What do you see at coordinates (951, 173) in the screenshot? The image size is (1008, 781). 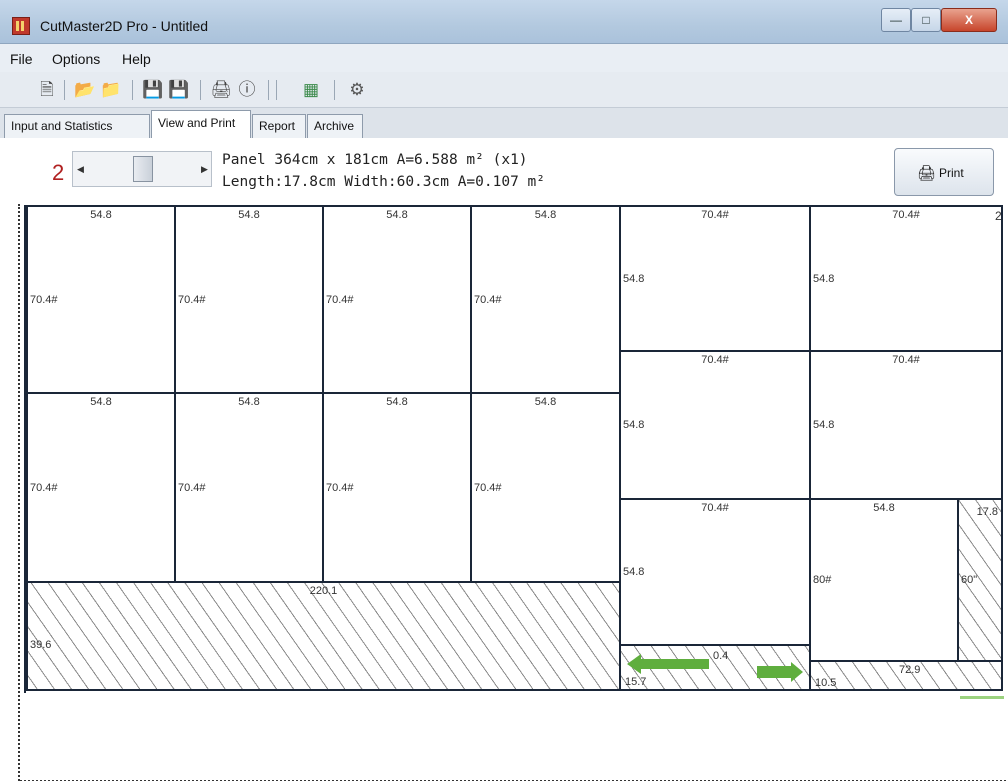 I see `print-button-label: Print` at bounding box center [951, 173].